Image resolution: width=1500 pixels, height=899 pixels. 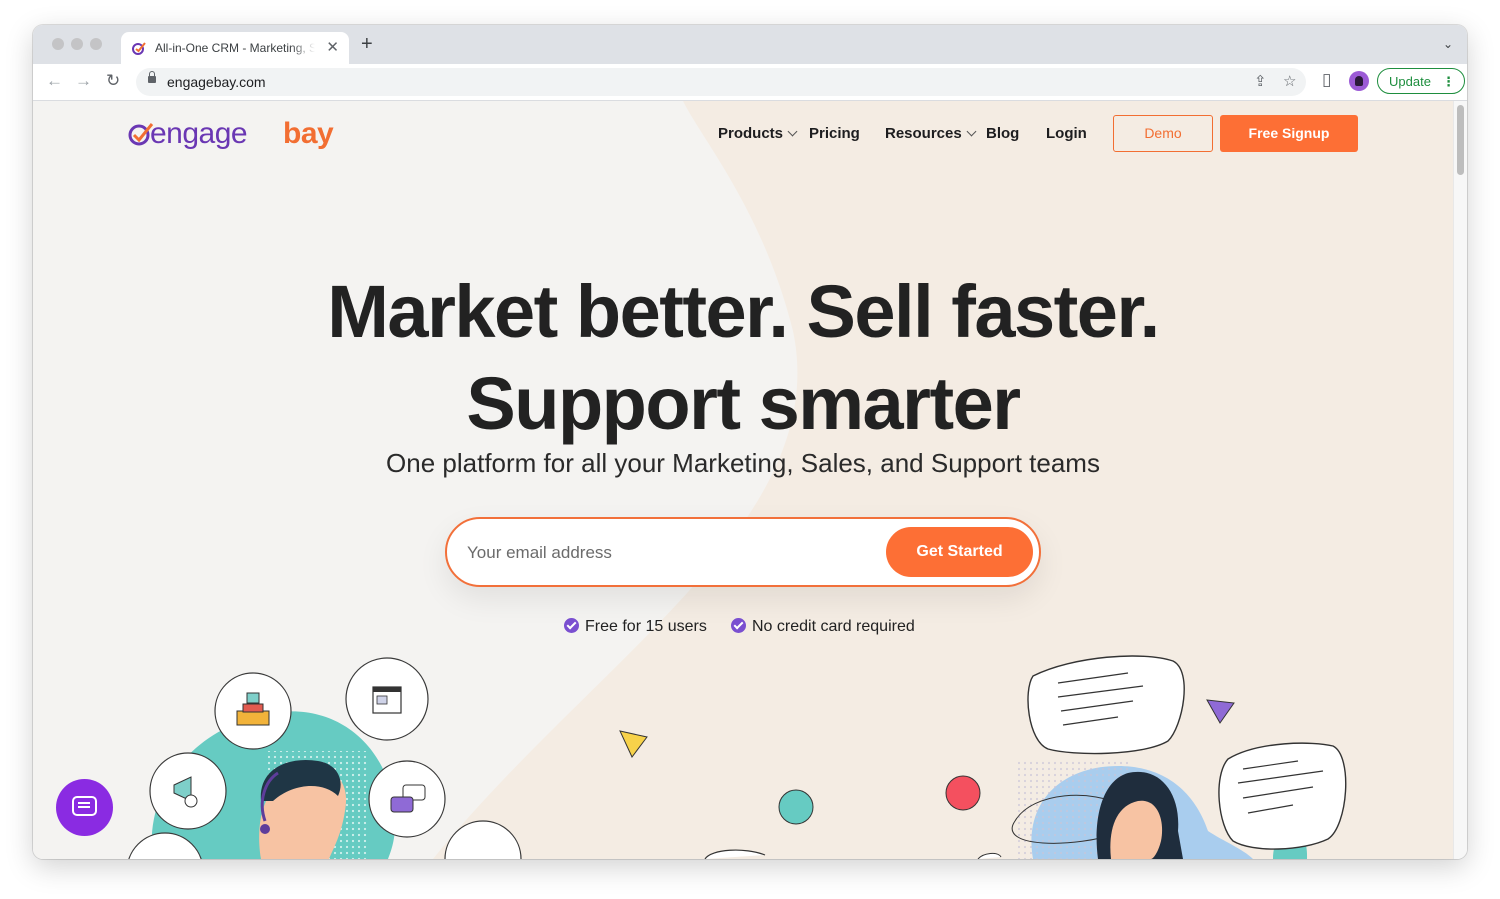 What do you see at coordinates (113, 81) in the screenshot?
I see `reload-button: ↻` at bounding box center [113, 81].